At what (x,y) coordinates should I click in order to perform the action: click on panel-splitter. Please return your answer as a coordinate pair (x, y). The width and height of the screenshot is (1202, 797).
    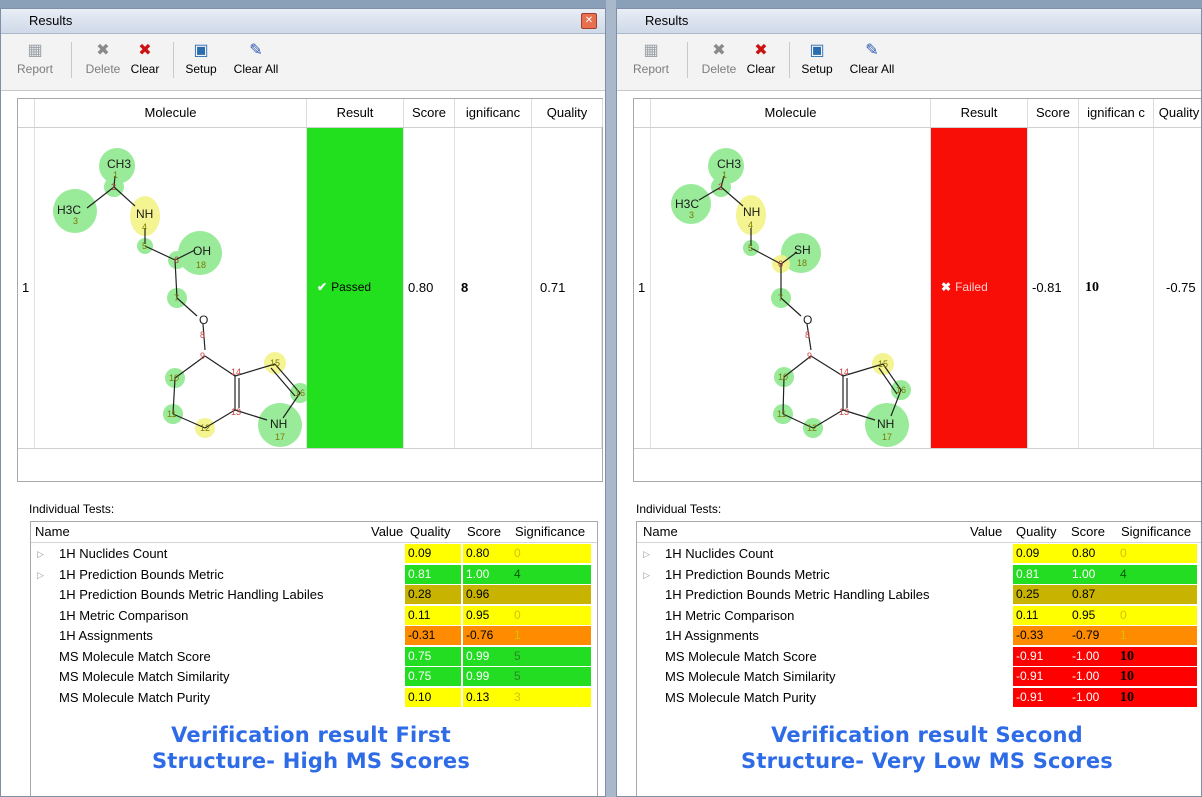
    Looking at the image, I should click on (611, 398).